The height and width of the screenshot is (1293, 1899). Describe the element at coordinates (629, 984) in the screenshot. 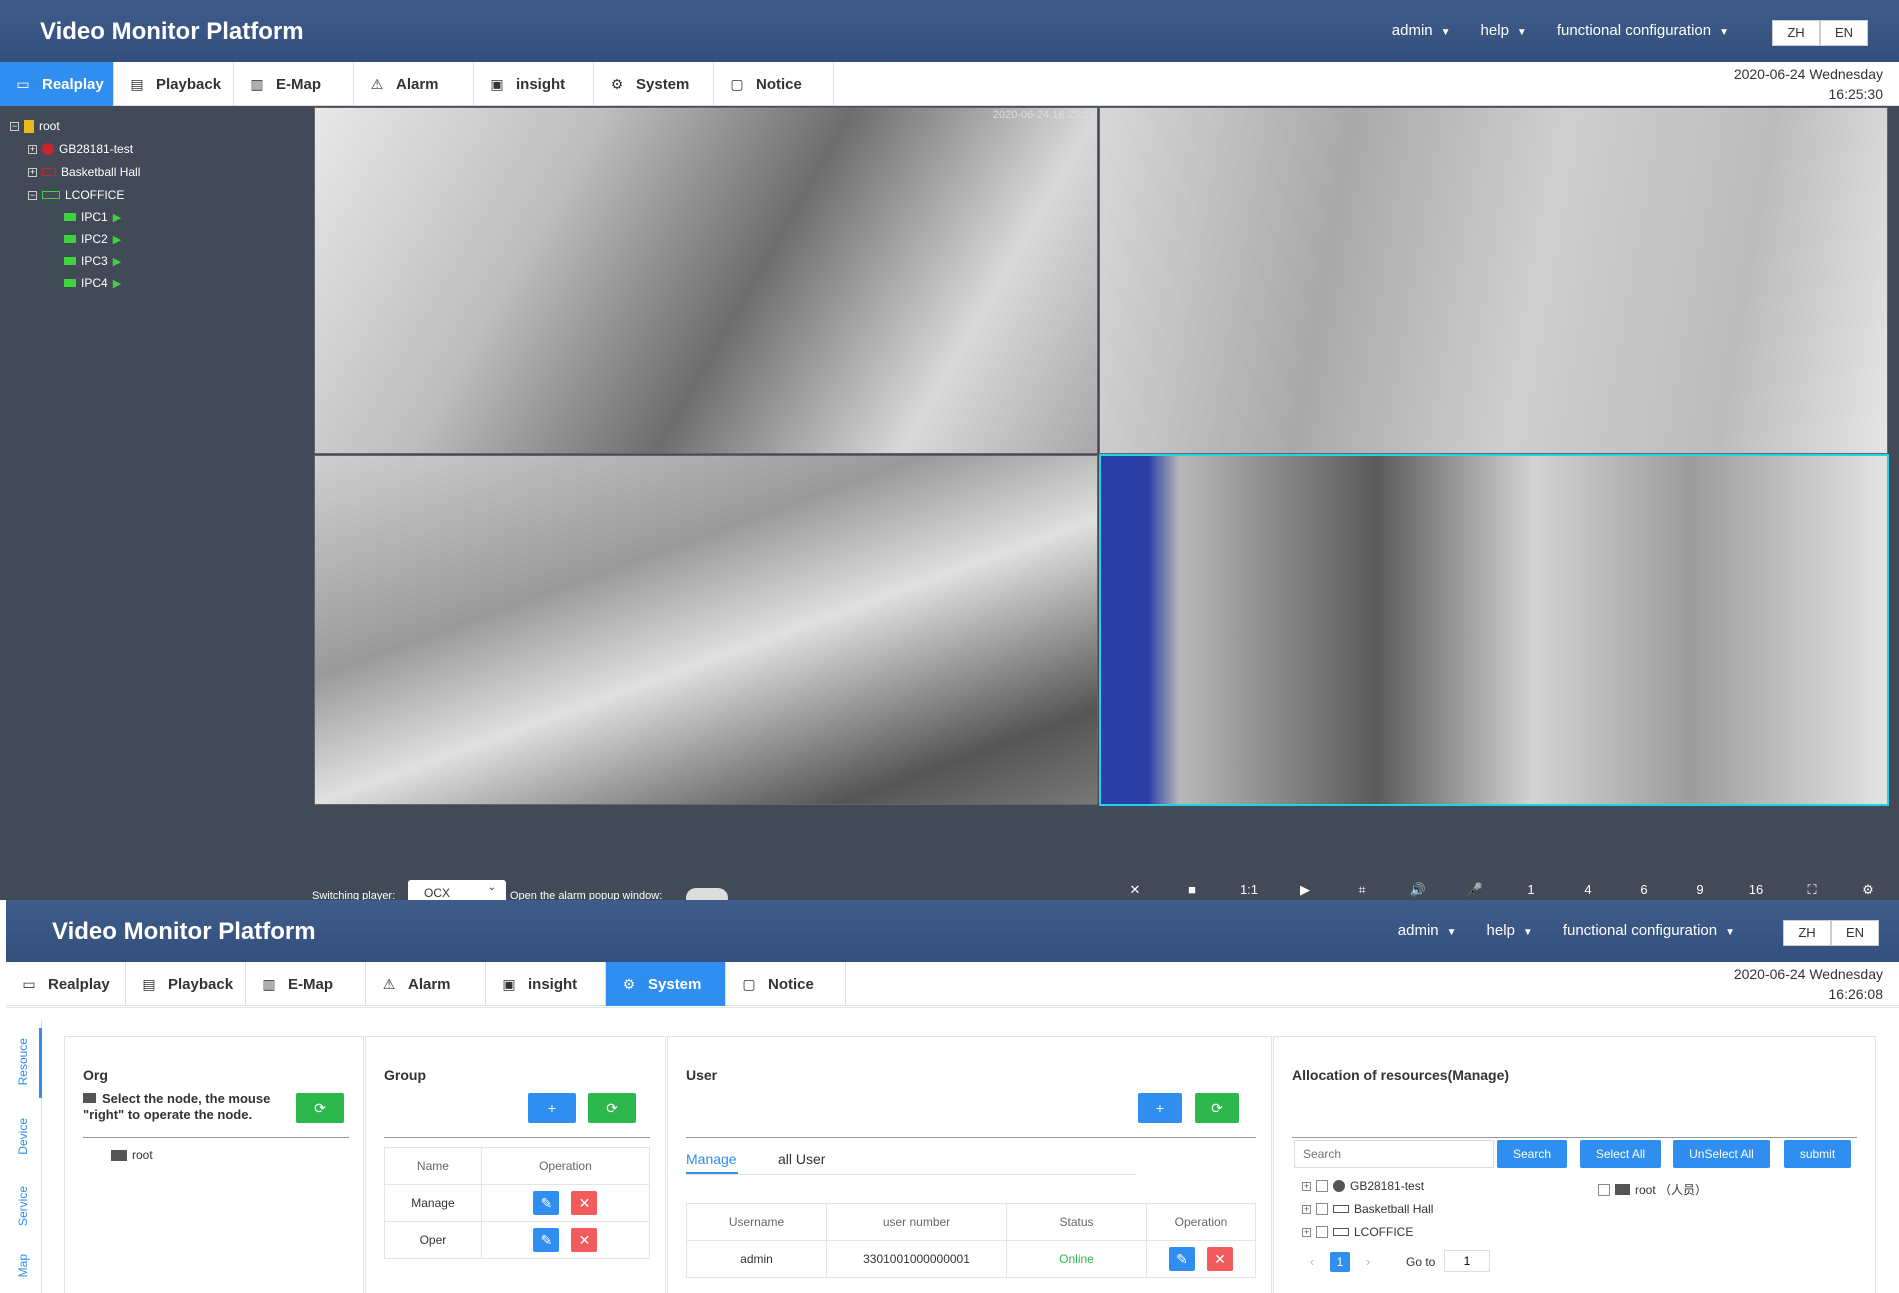

I see `gear-icon: ⚙` at that location.